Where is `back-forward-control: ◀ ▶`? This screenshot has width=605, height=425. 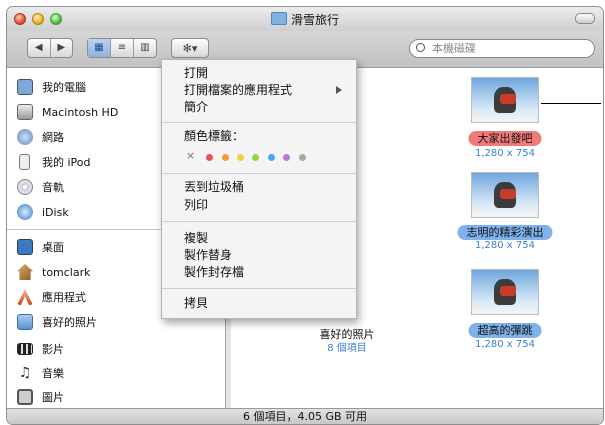 back-forward-control: ◀ ▶ is located at coordinates (50, 48).